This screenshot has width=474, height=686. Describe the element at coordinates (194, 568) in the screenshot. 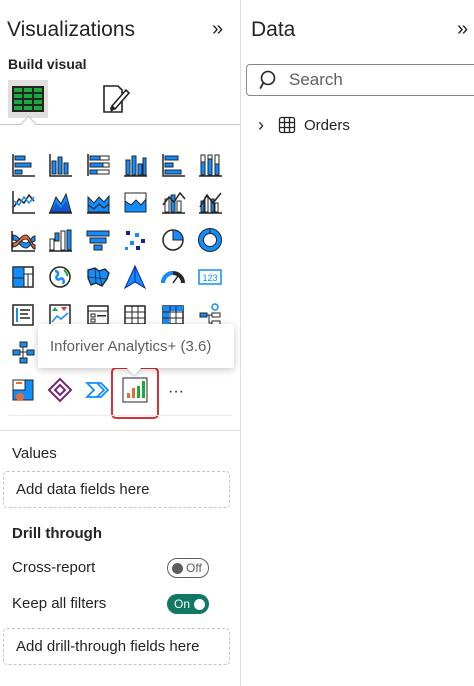

I see `cross-report-state: Off` at that location.